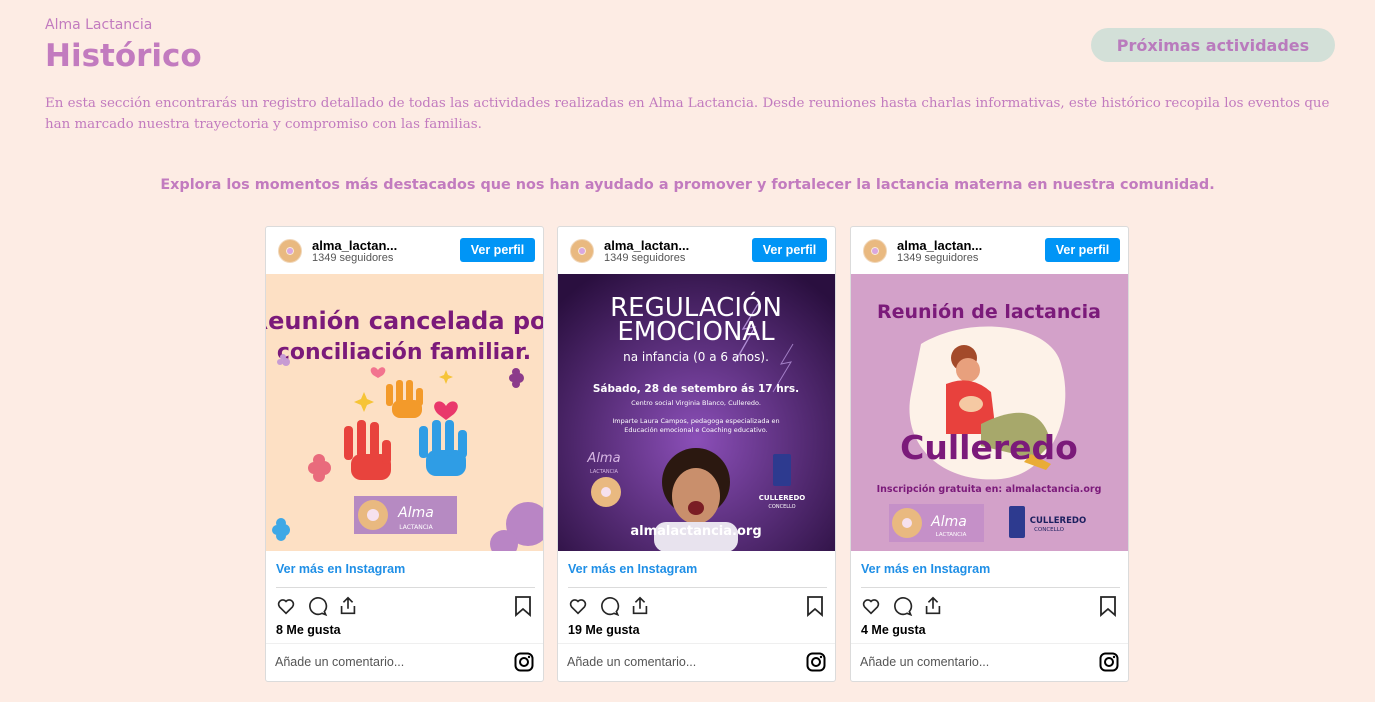 This screenshot has height=702, width=1375. Describe the element at coordinates (696, 332) in the screenshot. I see `post-image-title2: EMOCIONAL` at that location.